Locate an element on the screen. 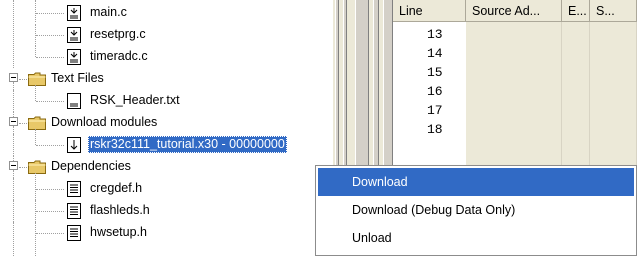 The height and width of the screenshot is (256, 637). line-number: 17 is located at coordinates (435, 110).